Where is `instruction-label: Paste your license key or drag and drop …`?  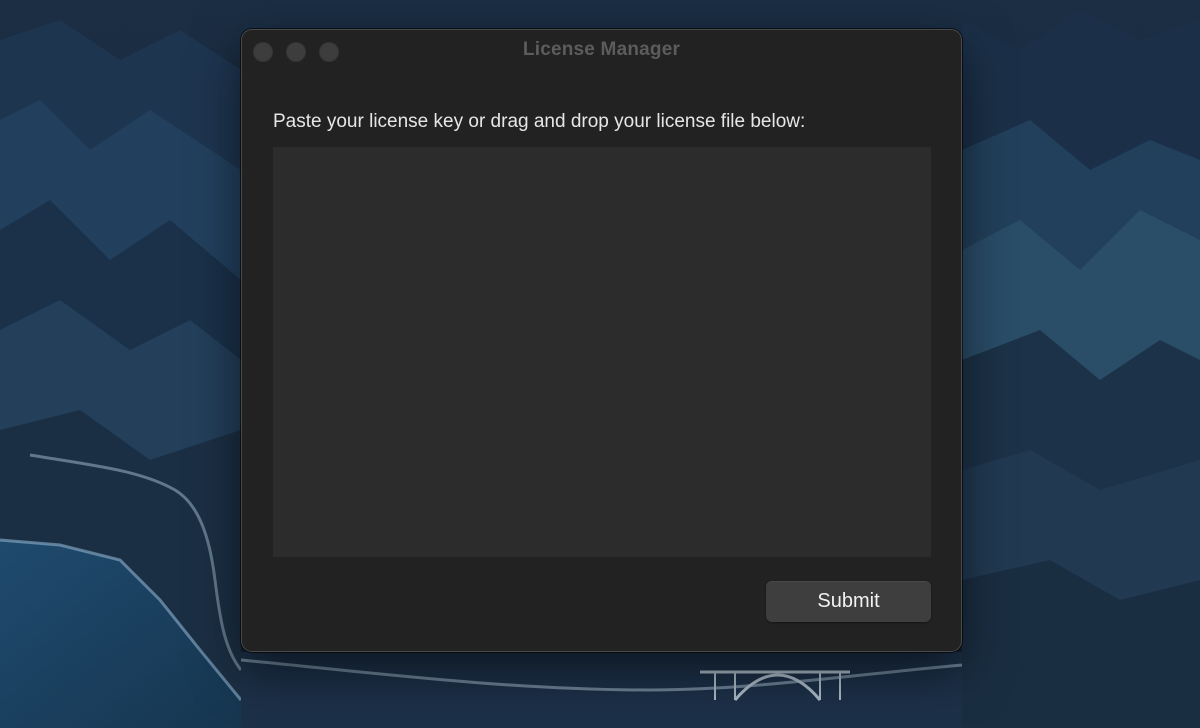
instruction-label: Paste your license key or drag and drop … is located at coordinates (539, 121).